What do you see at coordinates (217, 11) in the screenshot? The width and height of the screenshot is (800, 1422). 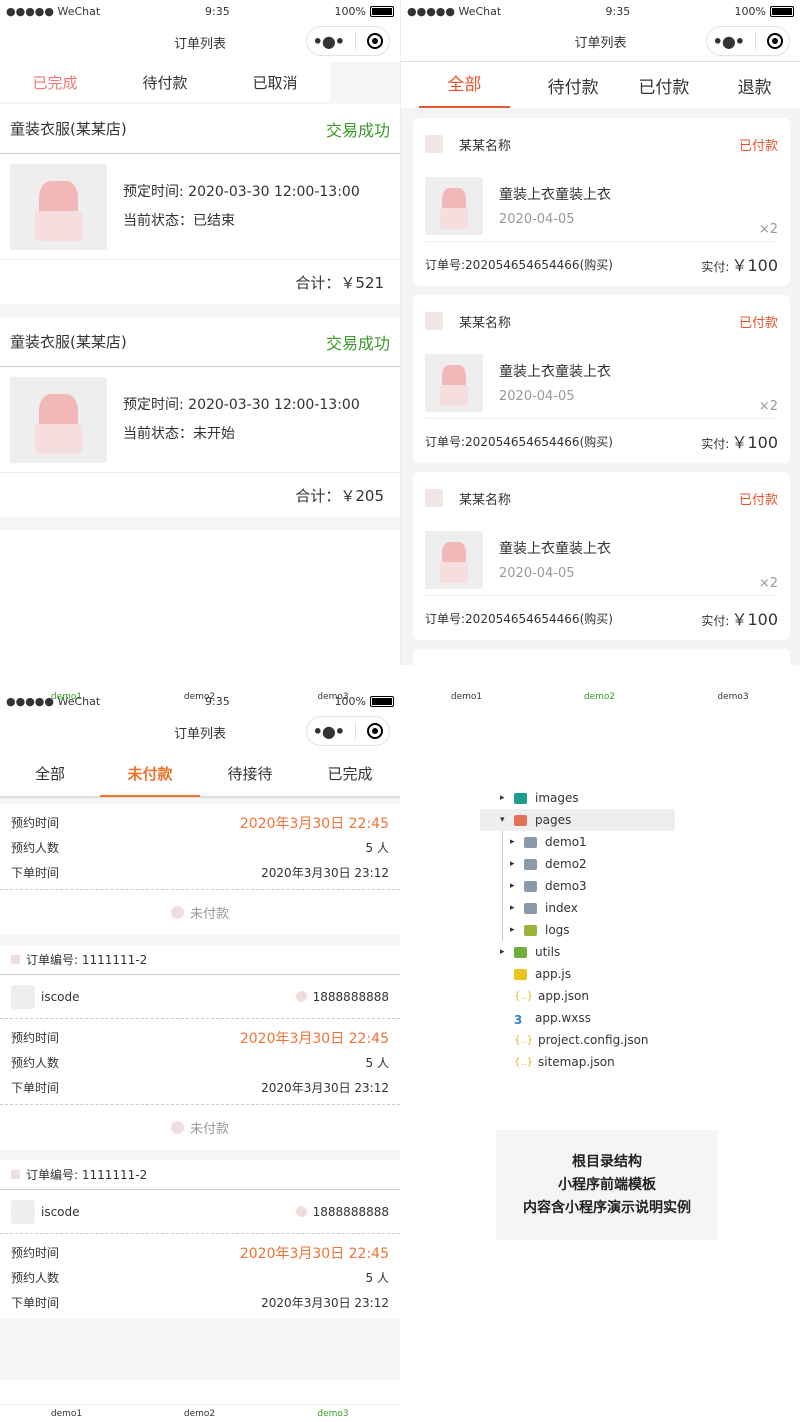 I see `clock: 9:35` at bounding box center [217, 11].